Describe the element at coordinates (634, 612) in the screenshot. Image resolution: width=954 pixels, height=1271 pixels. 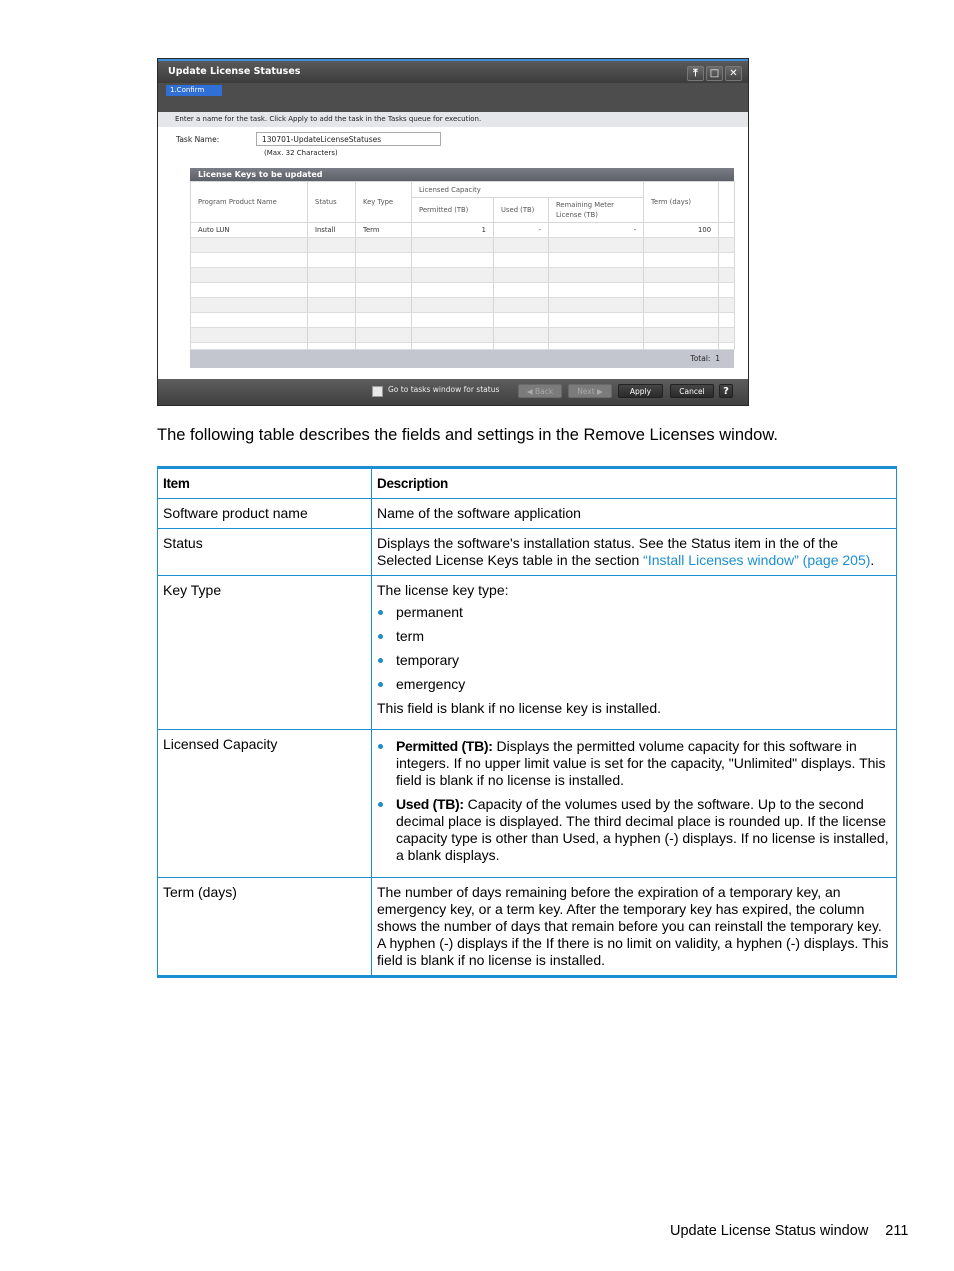
I see `list-item: permanent` at that location.